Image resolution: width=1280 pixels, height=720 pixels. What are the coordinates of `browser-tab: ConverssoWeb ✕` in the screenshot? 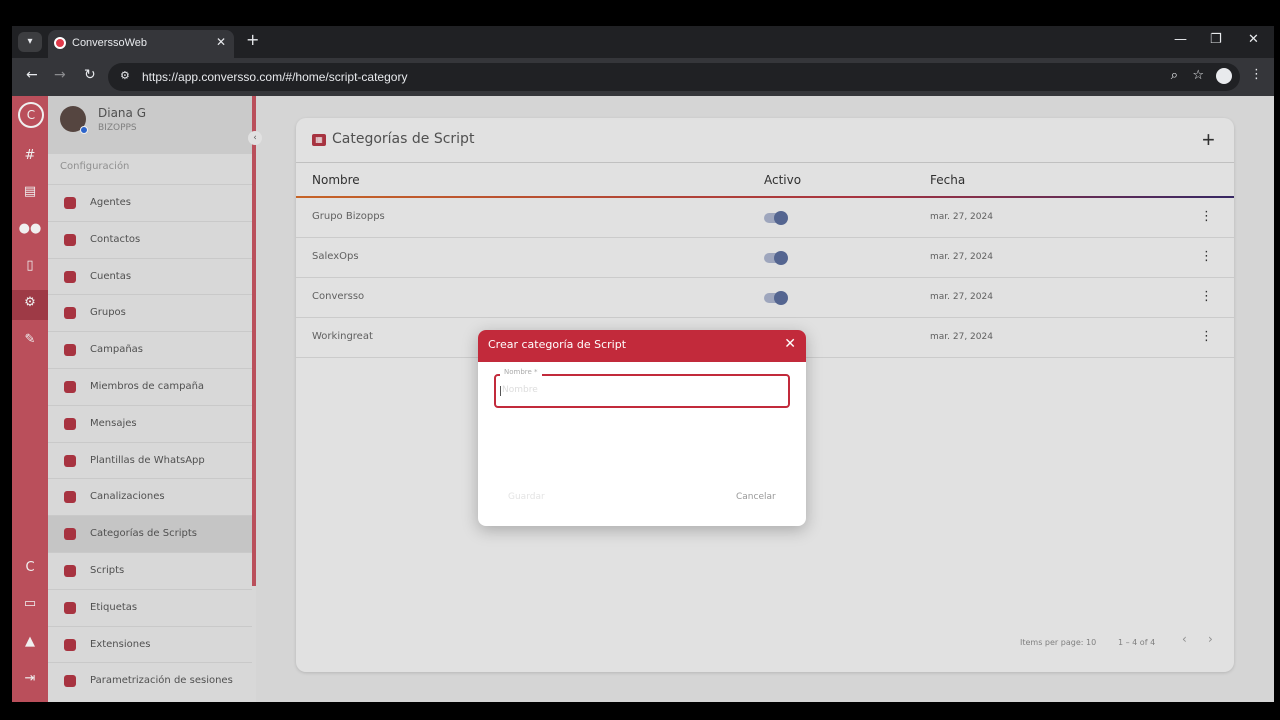 It's located at (141, 44).